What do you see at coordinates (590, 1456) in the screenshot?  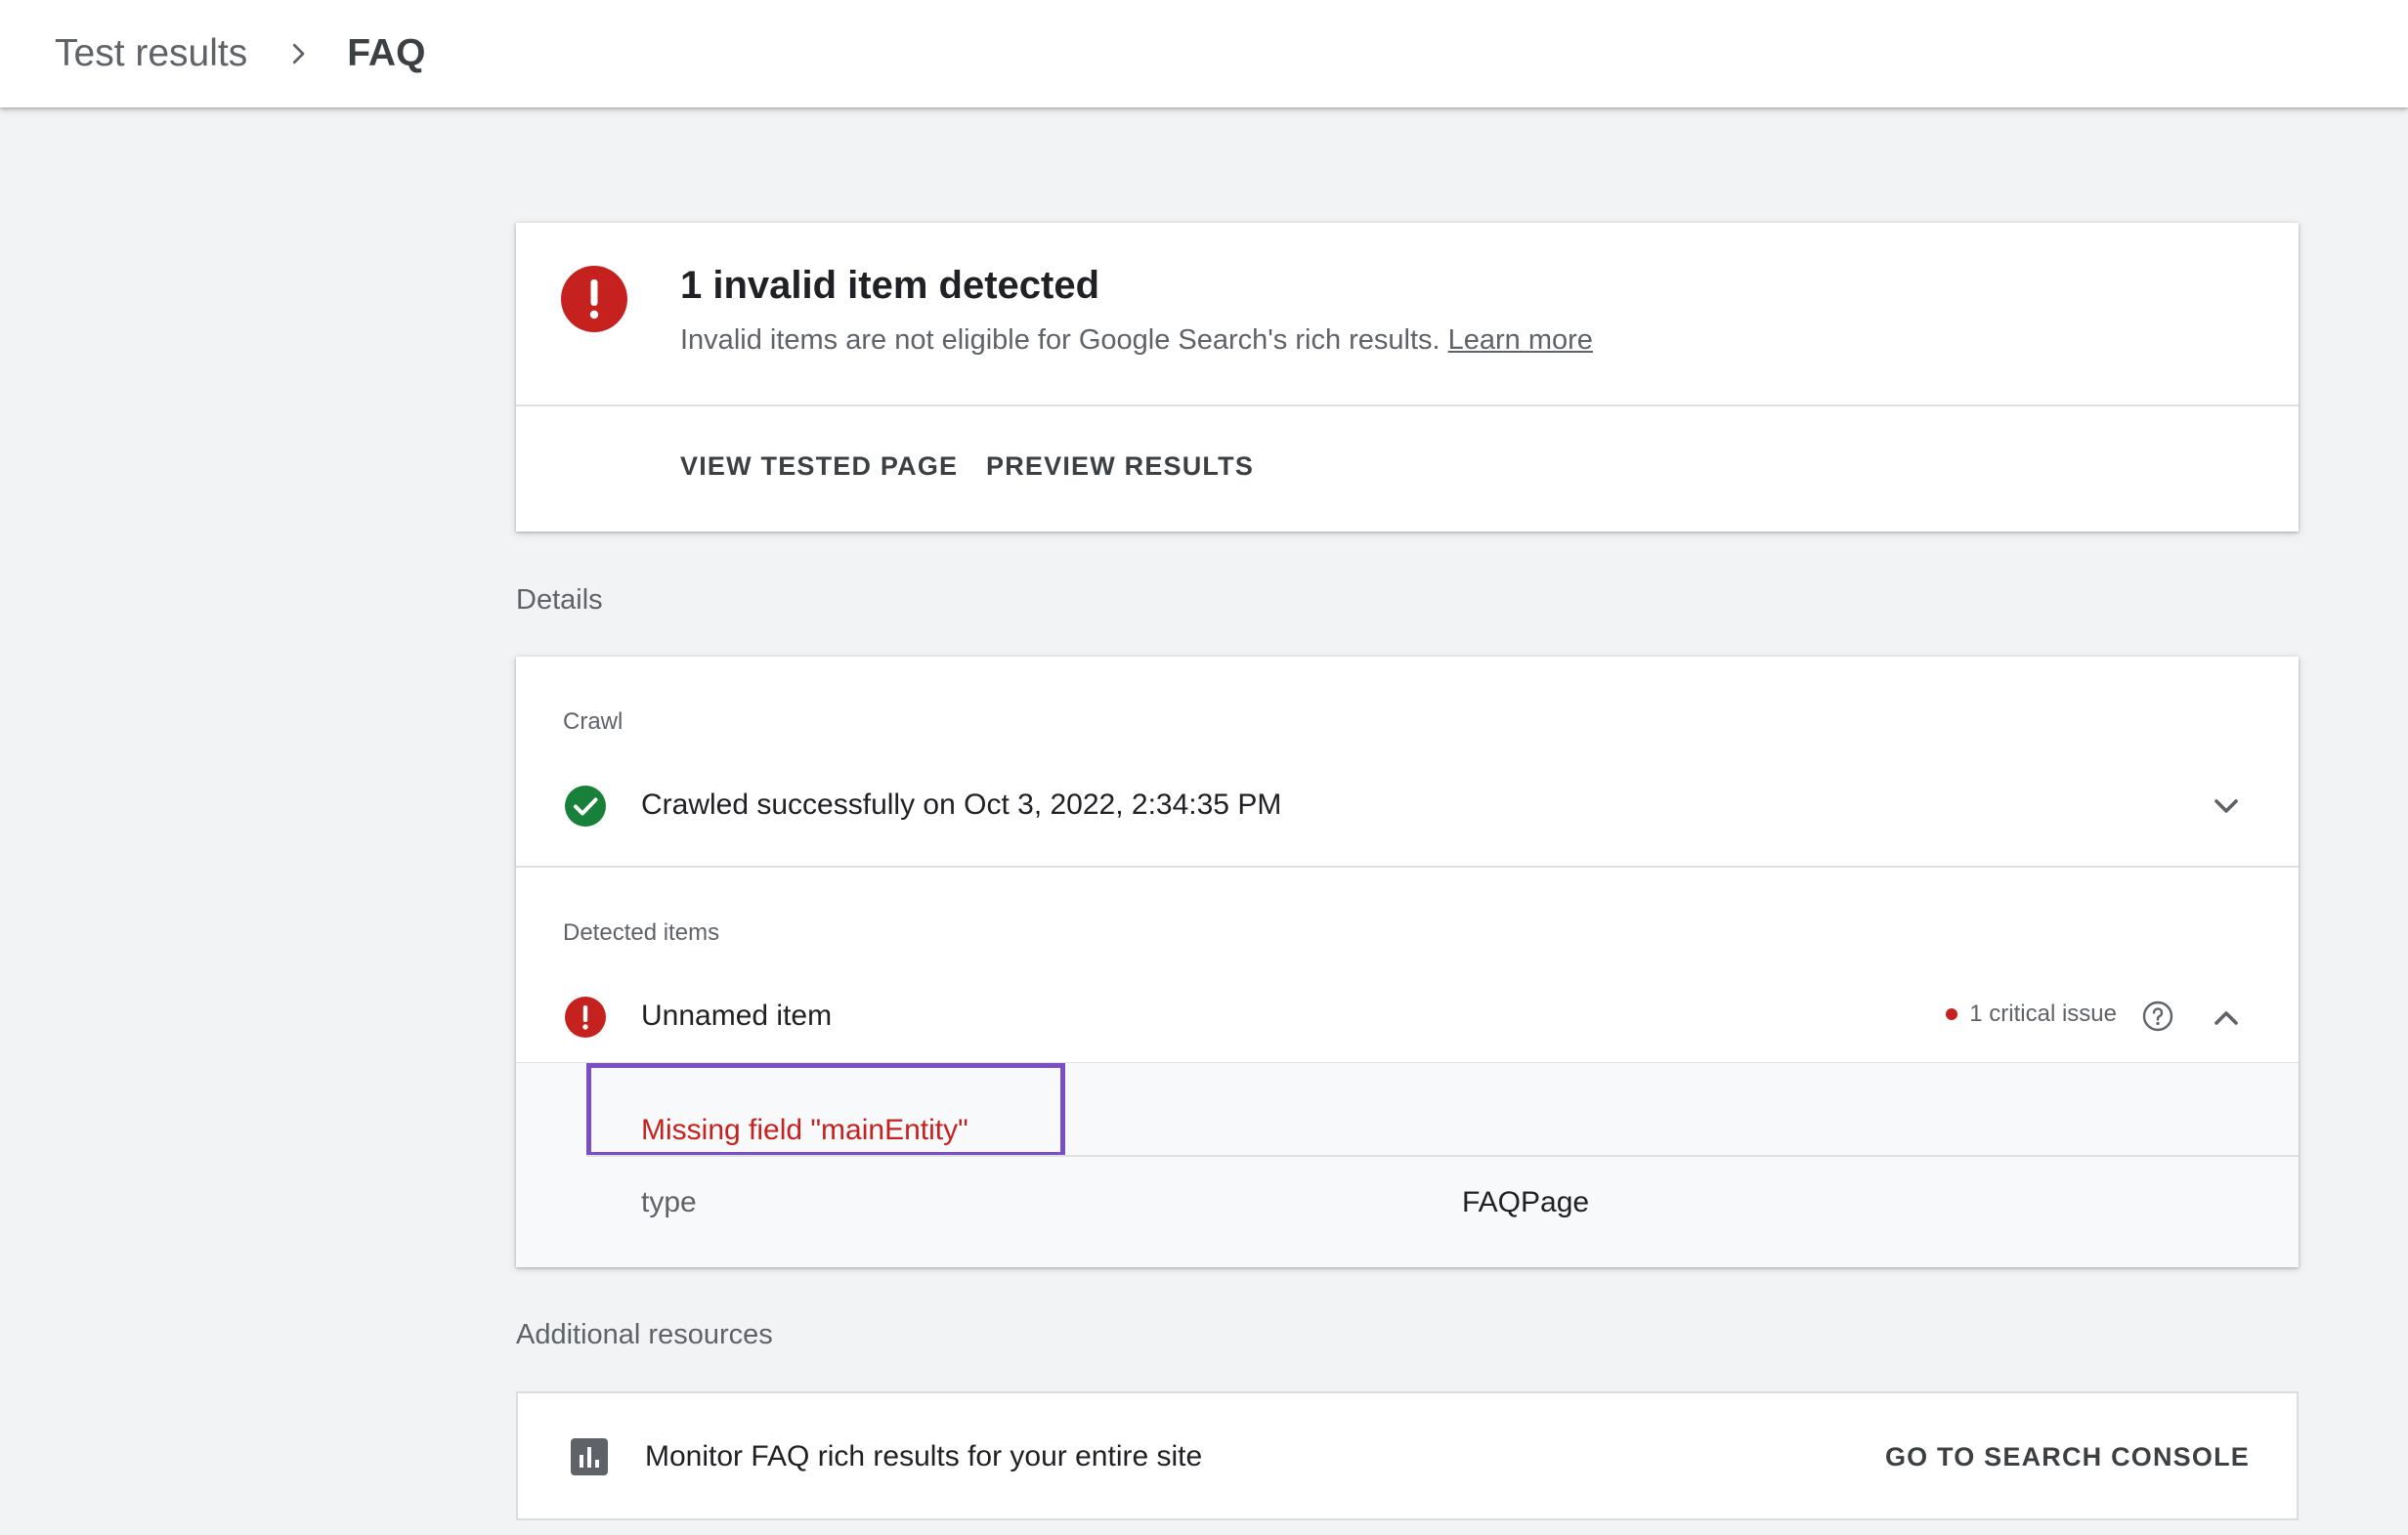 I see `bar-chart-icon` at bounding box center [590, 1456].